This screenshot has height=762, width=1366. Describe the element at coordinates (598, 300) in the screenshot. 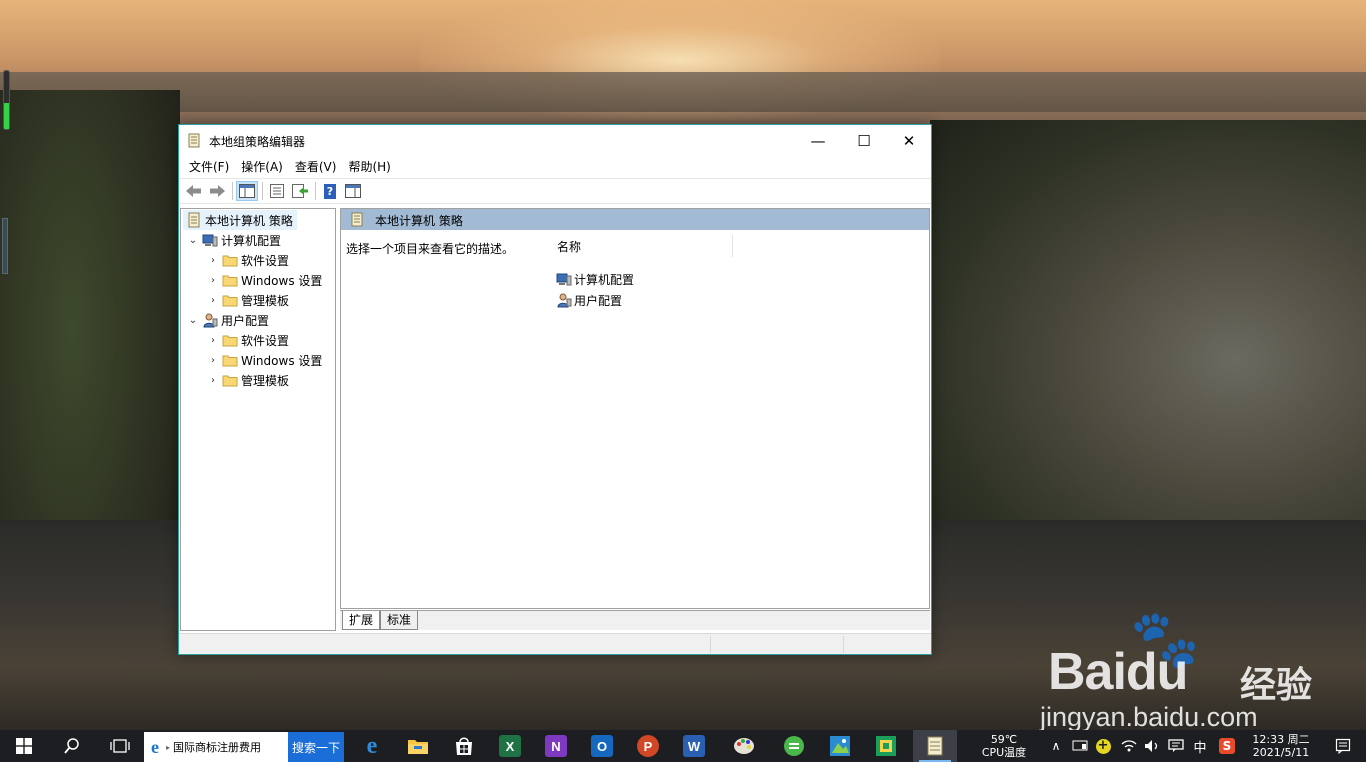

I see `list-item-label: 用户配置` at that location.